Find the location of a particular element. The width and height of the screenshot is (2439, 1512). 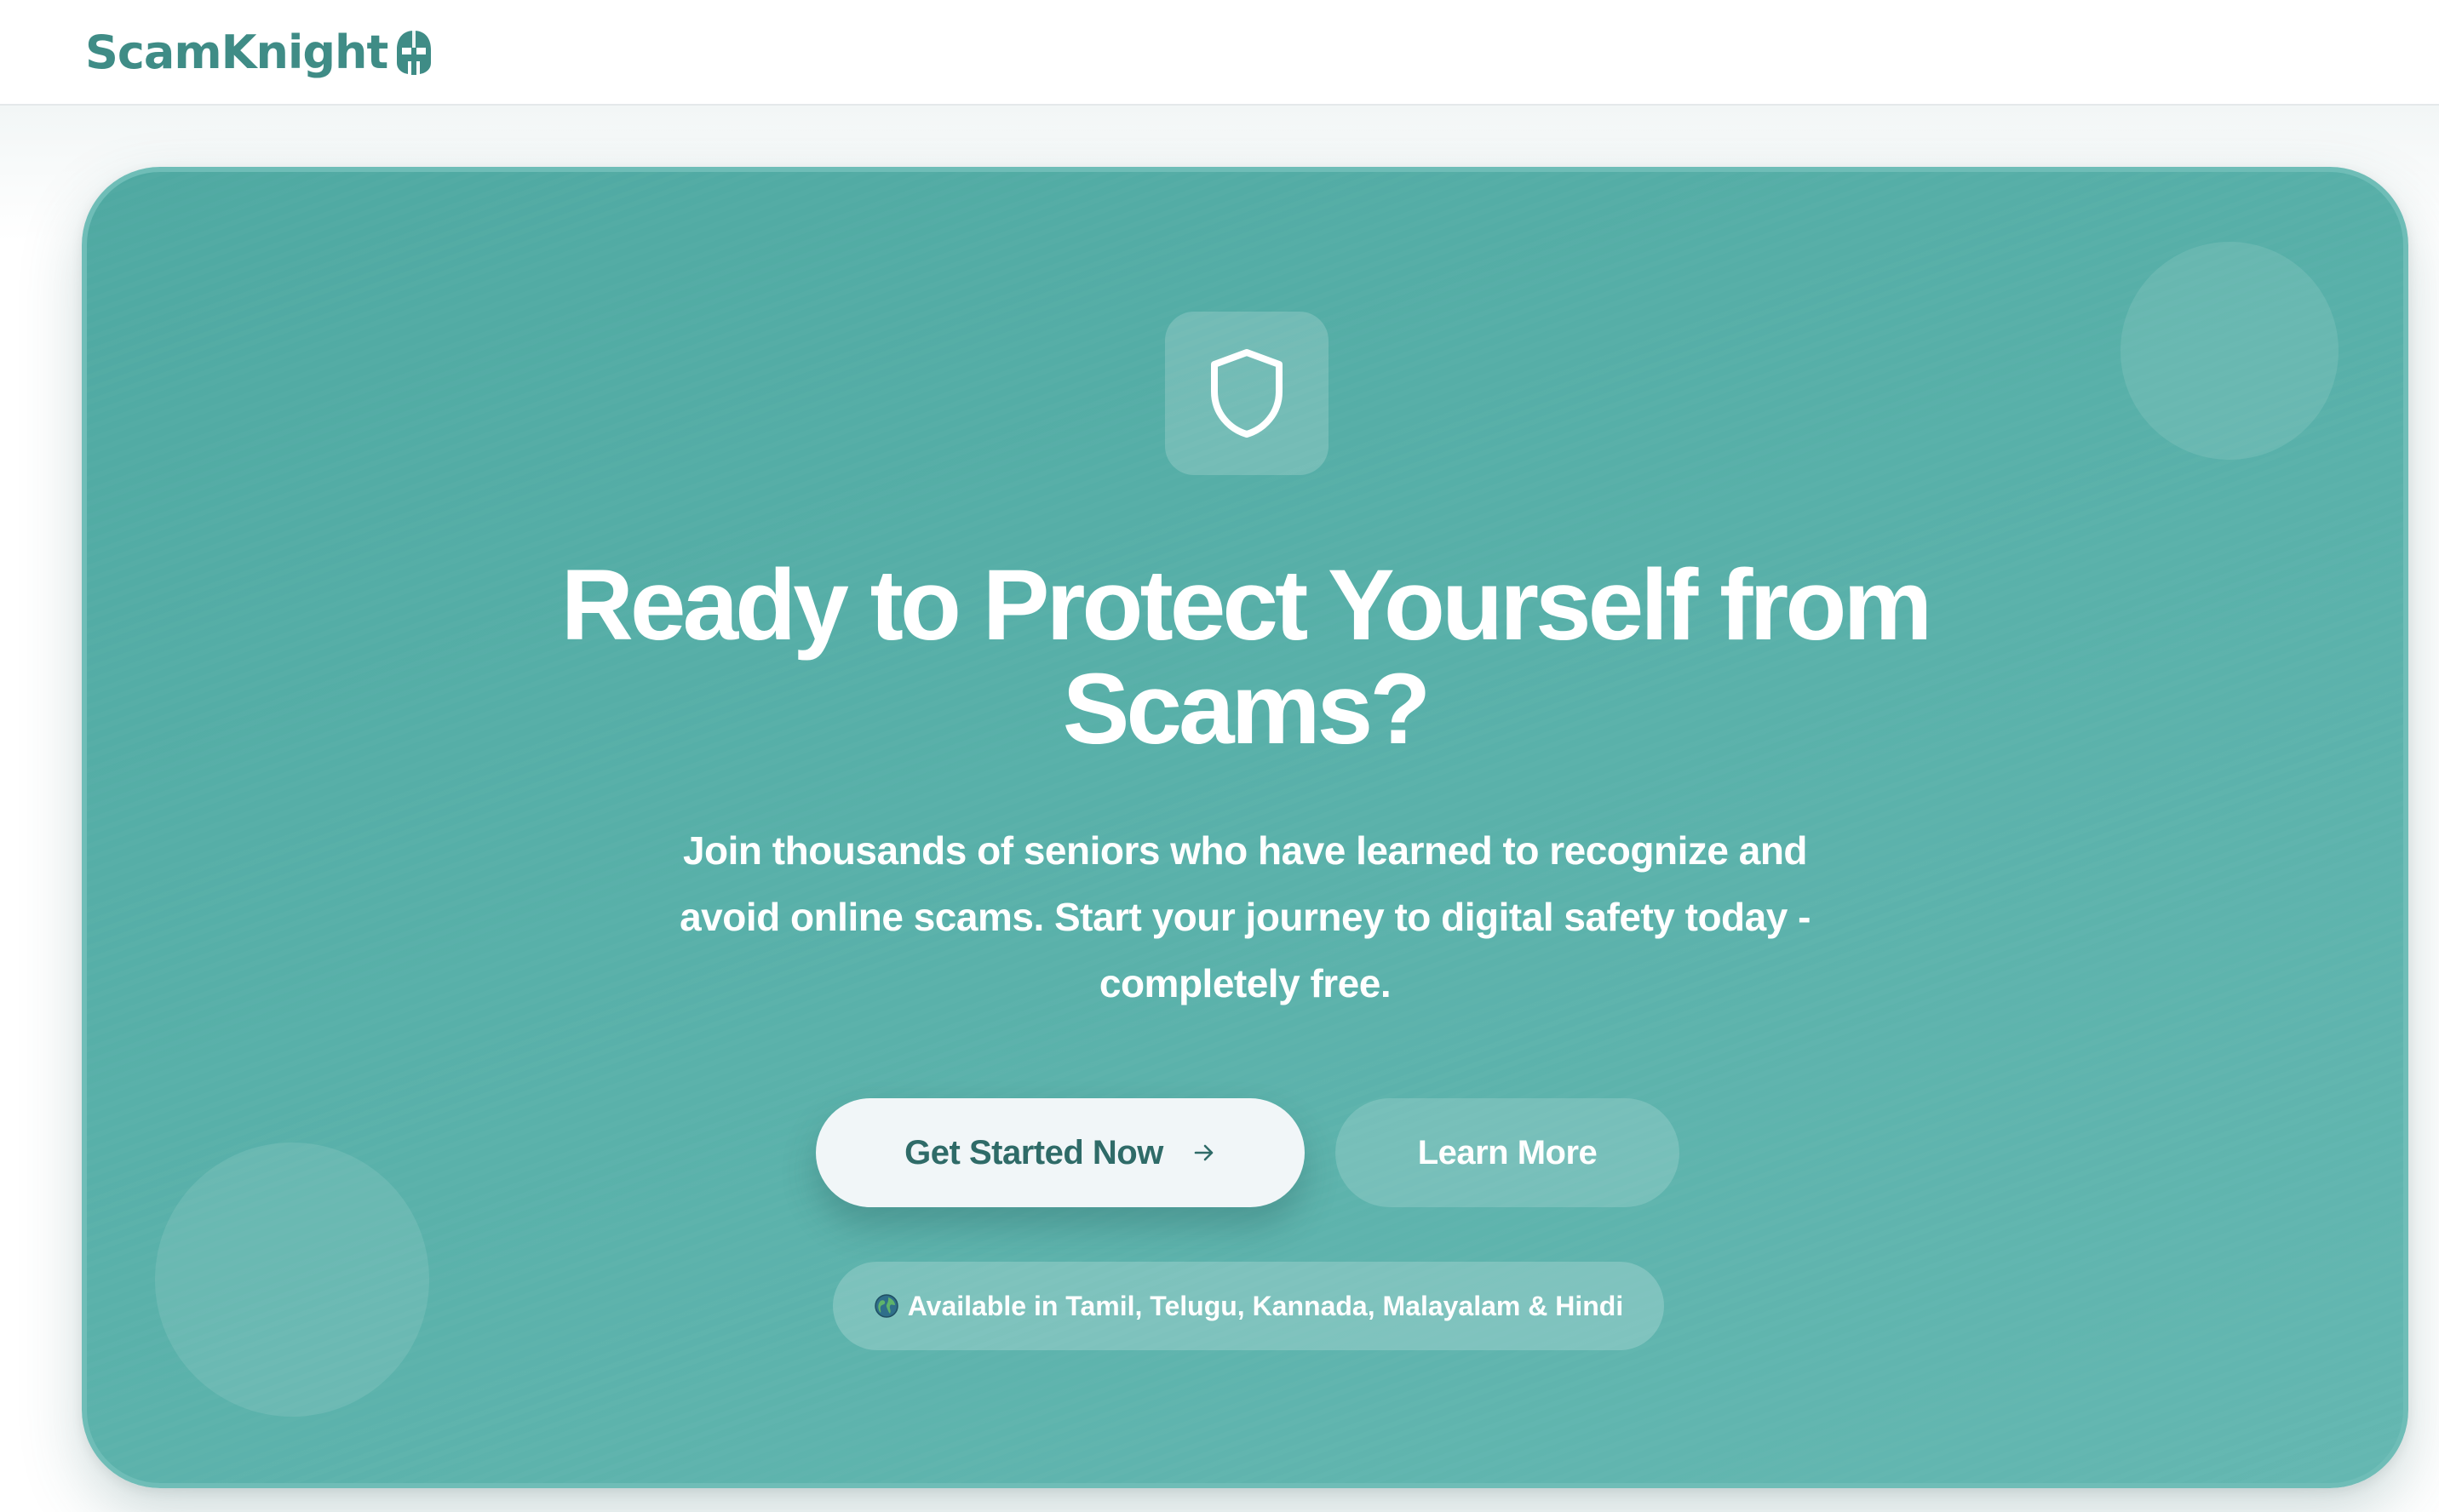

knight-helmet-icon is located at coordinates (413, 53).